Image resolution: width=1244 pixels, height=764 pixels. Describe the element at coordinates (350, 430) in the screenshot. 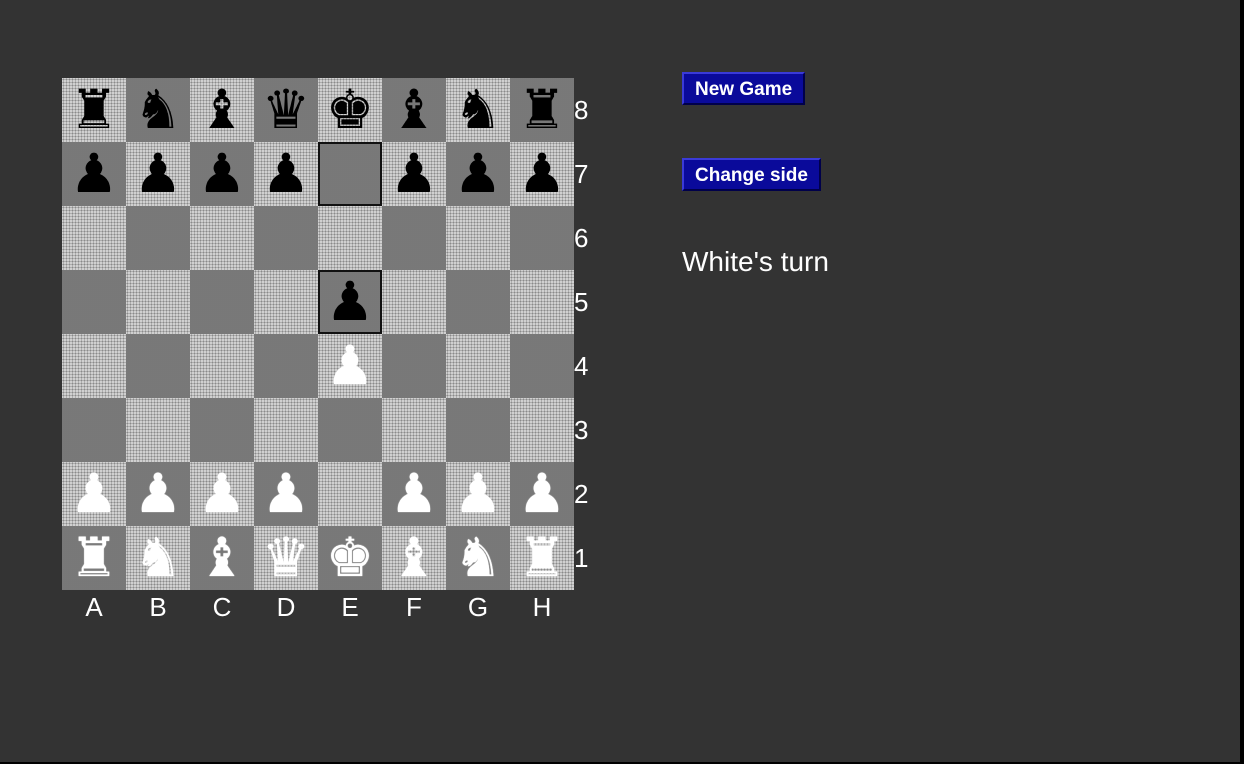

I see `square-e3` at that location.